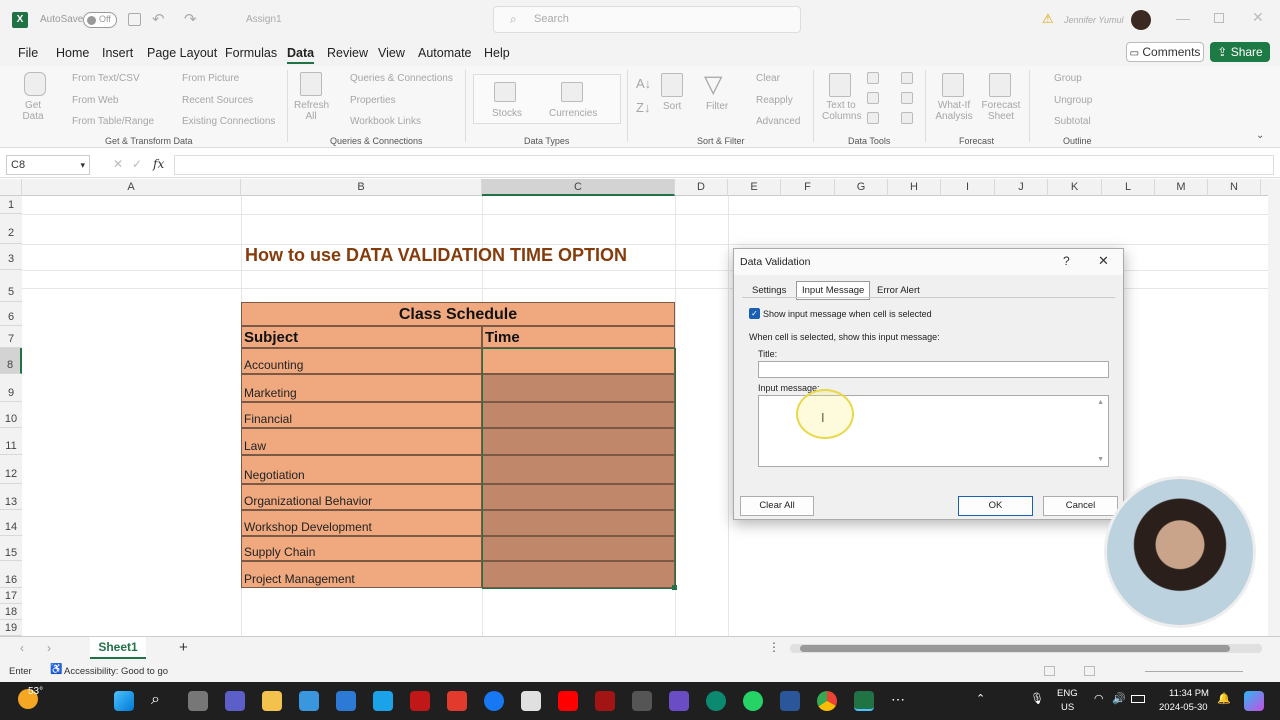 This screenshot has width=1280, height=720. Describe the element at coordinates (11, 612) in the screenshot. I see `row-header: 18` at that location.